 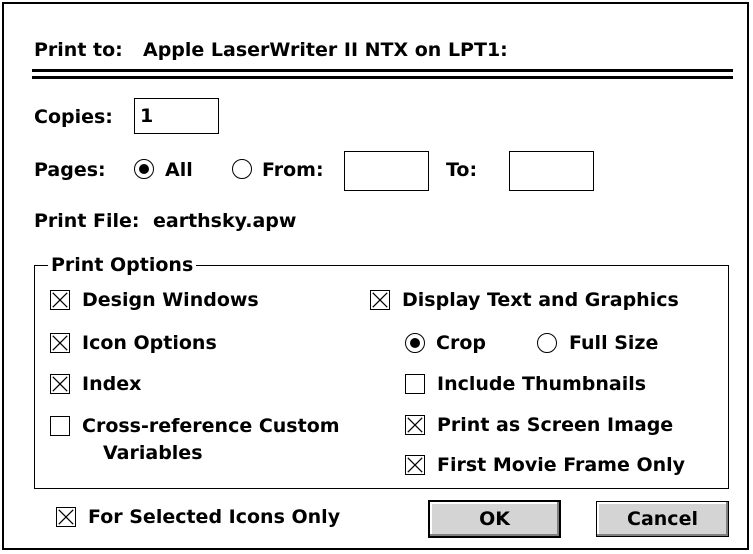 What do you see at coordinates (293, 170) in the screenshot?
I see `pages-from-label: From:` at bounding box center [293, 170].